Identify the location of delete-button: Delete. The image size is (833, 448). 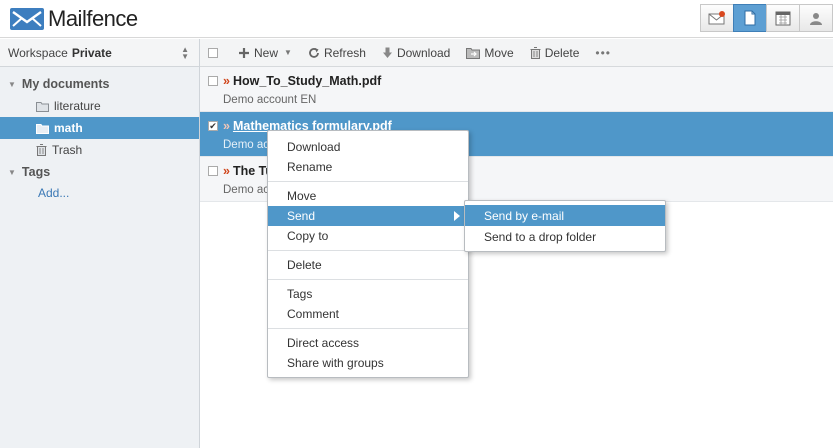
(555, 53).